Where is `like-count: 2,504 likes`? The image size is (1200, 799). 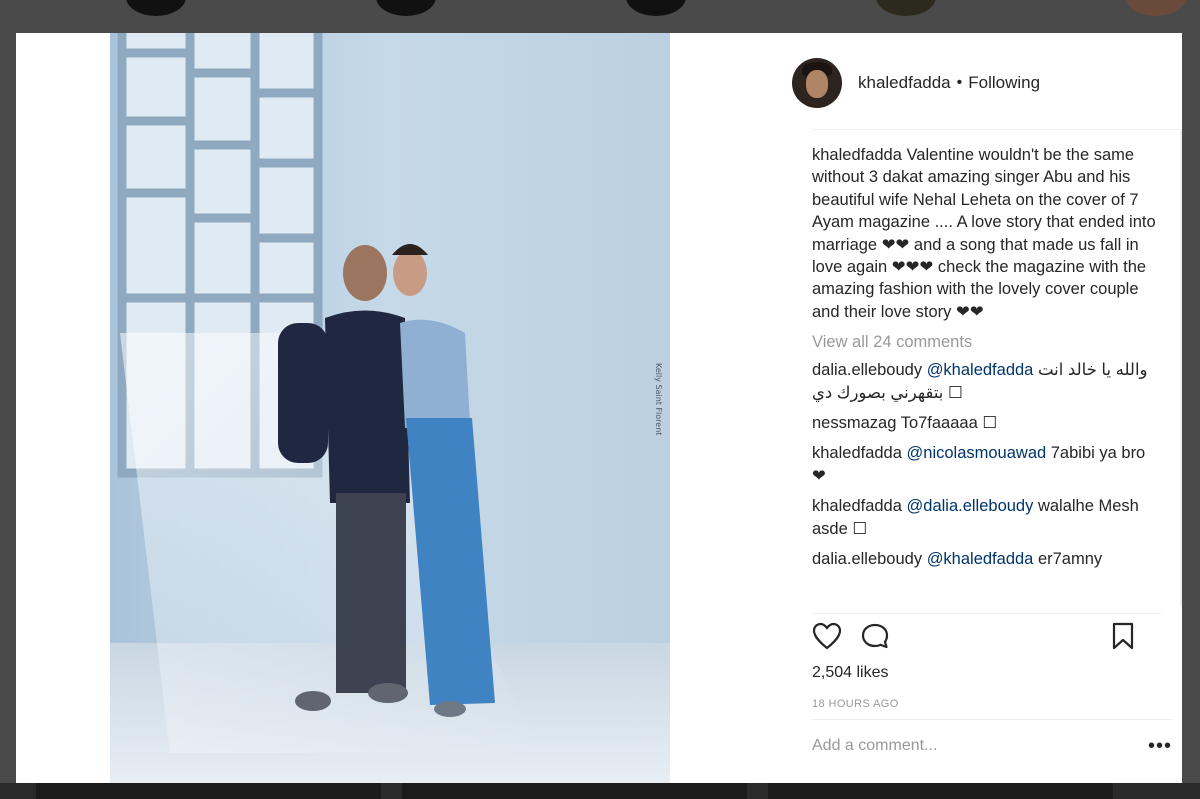
like-count: 2,504 likes is located at coordinates (987, 673).